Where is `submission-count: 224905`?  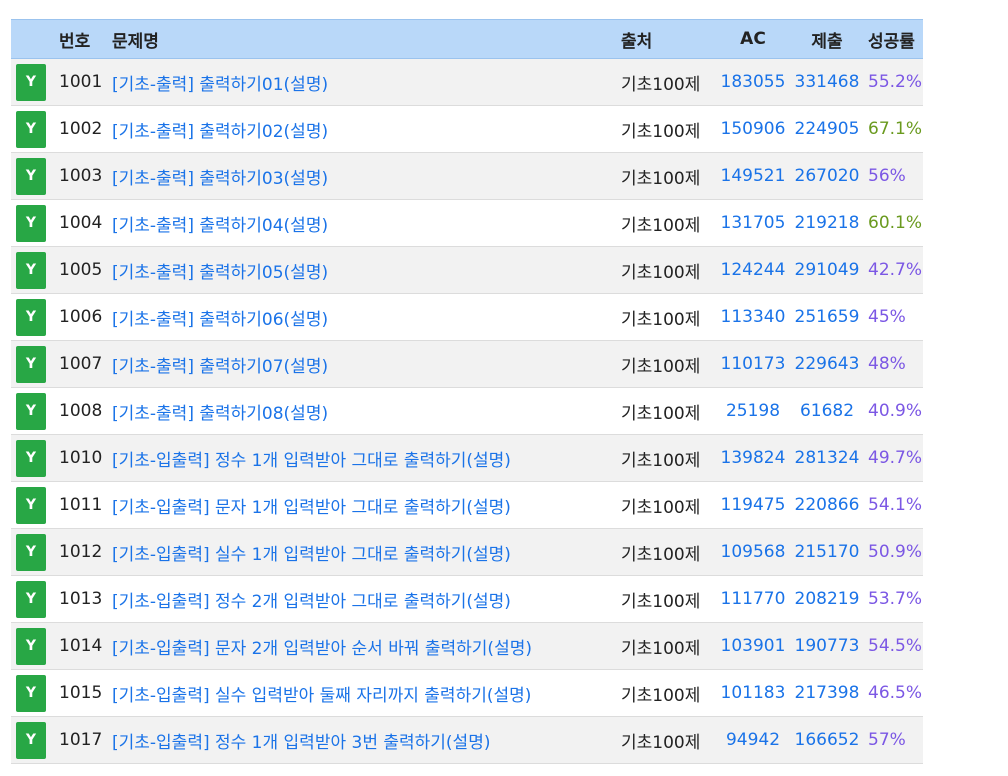 submission-count: 224905 is located at coordinates (827, 129).